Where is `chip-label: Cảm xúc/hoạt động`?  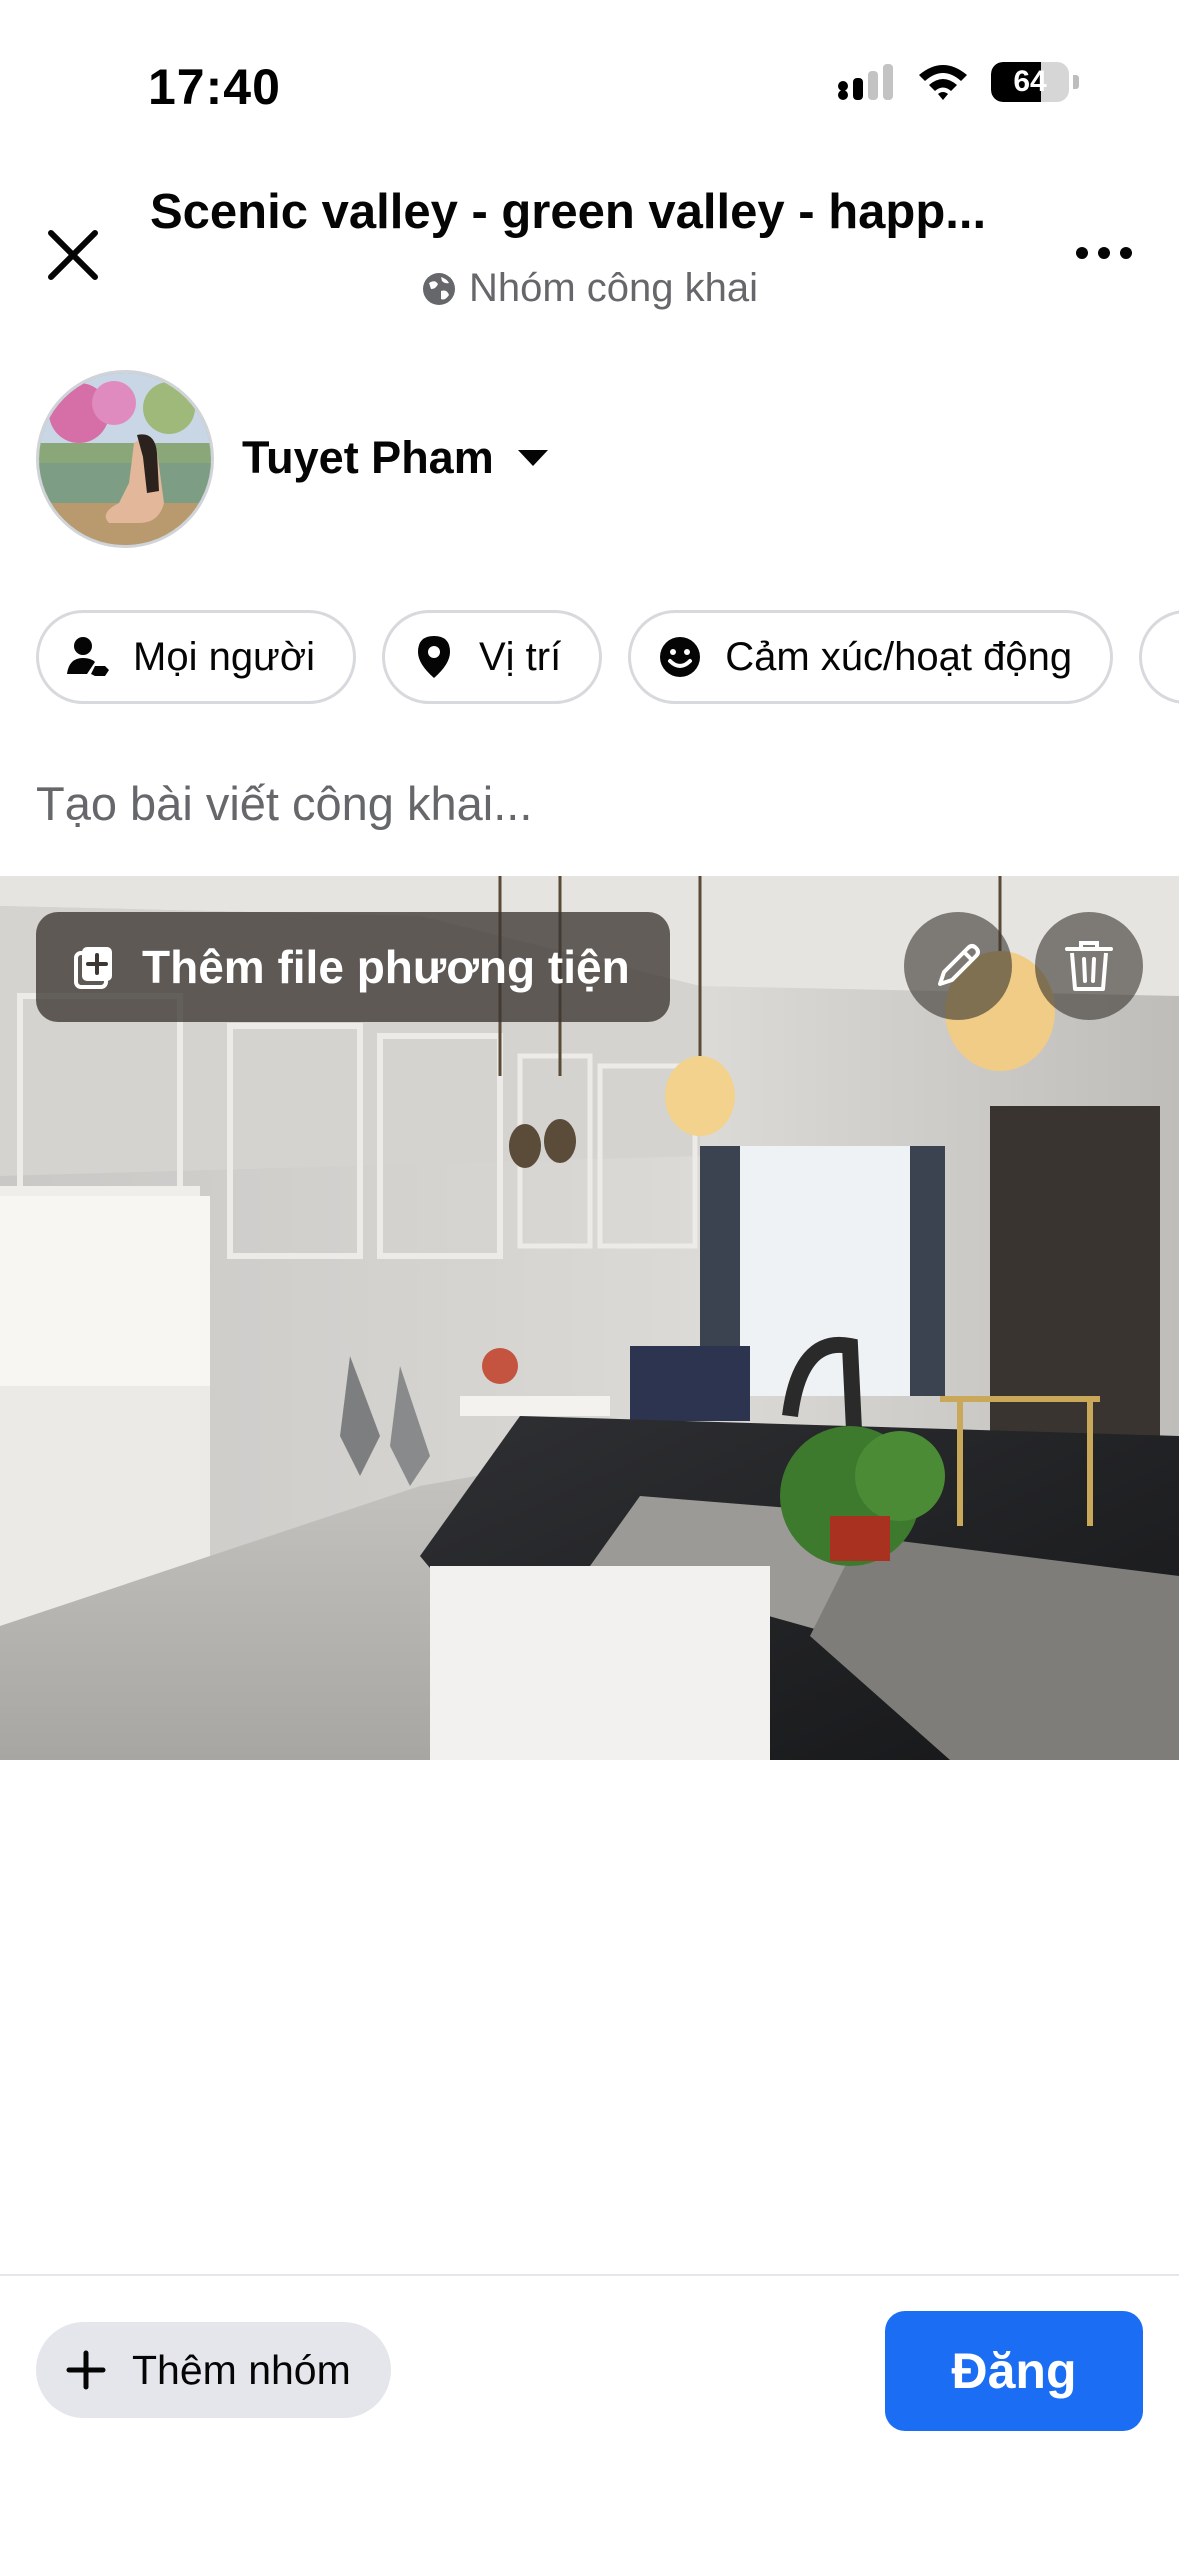 chip-label: Cảm xúc/hoạt động is located at coordinates (899, 656).